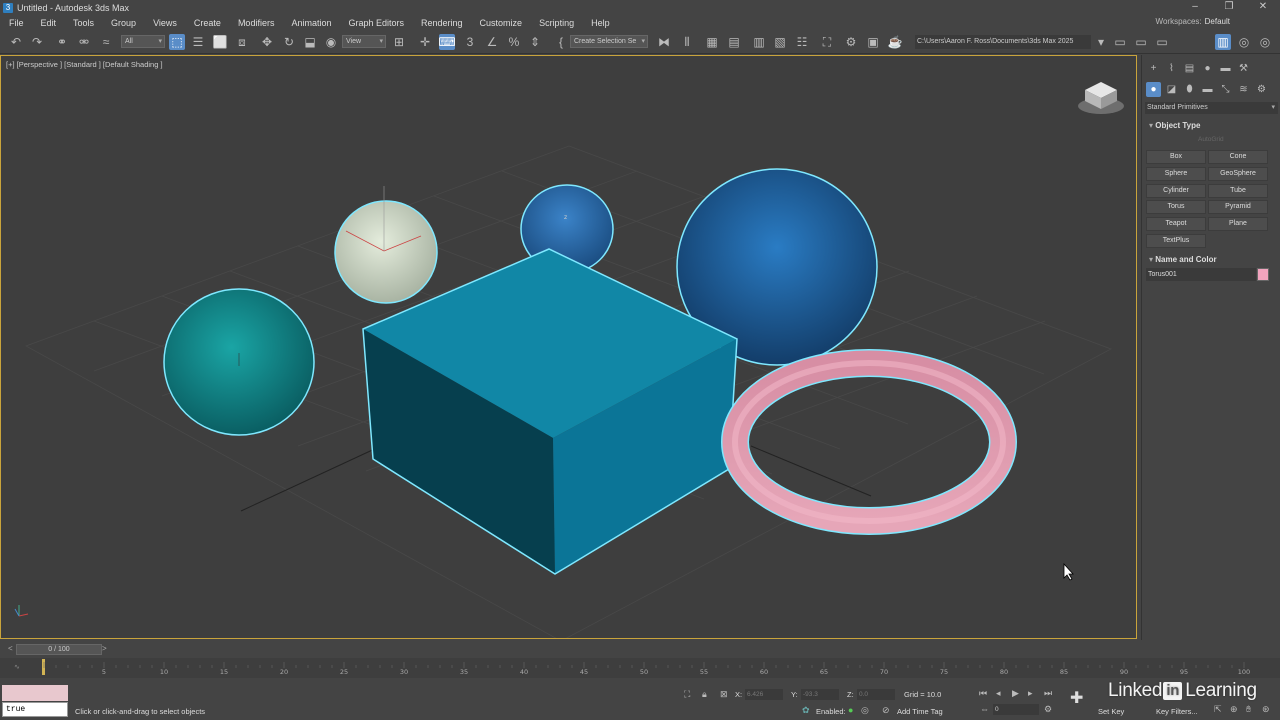  Describe the element at coordinates (16, 23) in the screenshot. I see `menu-file: File` at that location.